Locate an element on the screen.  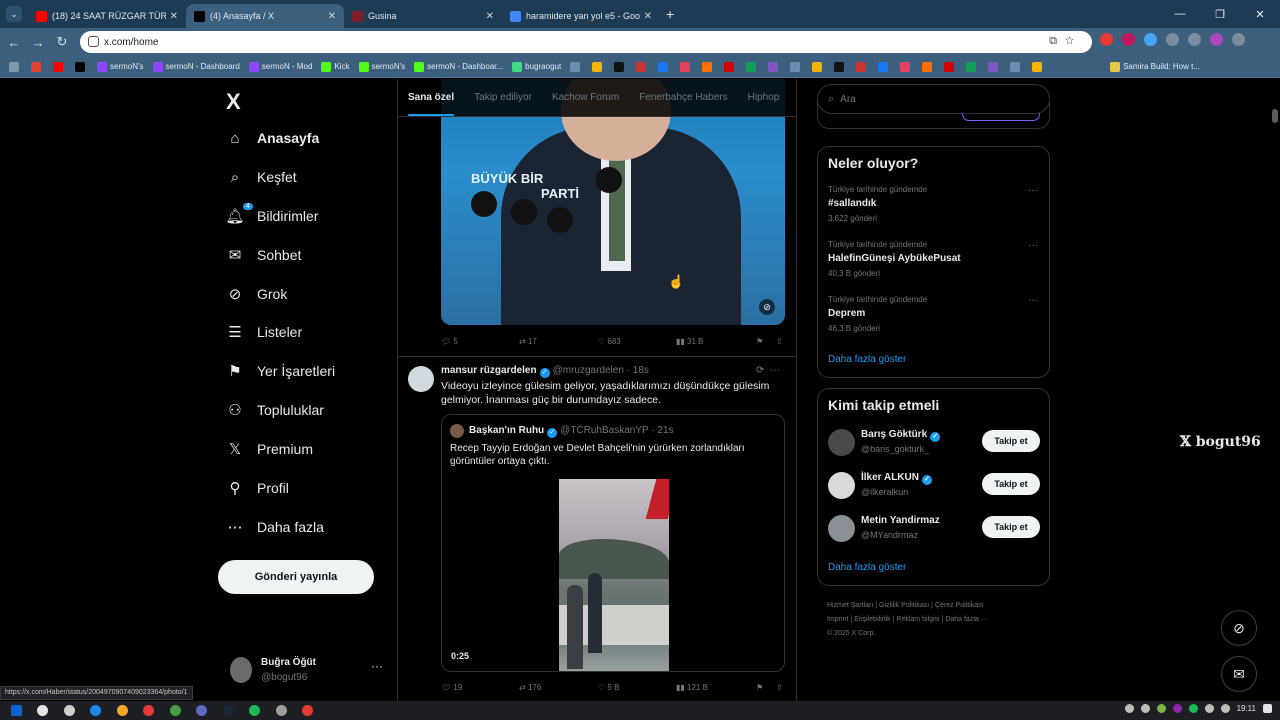
tab-2: Takip ediliyor is located at coordinates (503, 97).